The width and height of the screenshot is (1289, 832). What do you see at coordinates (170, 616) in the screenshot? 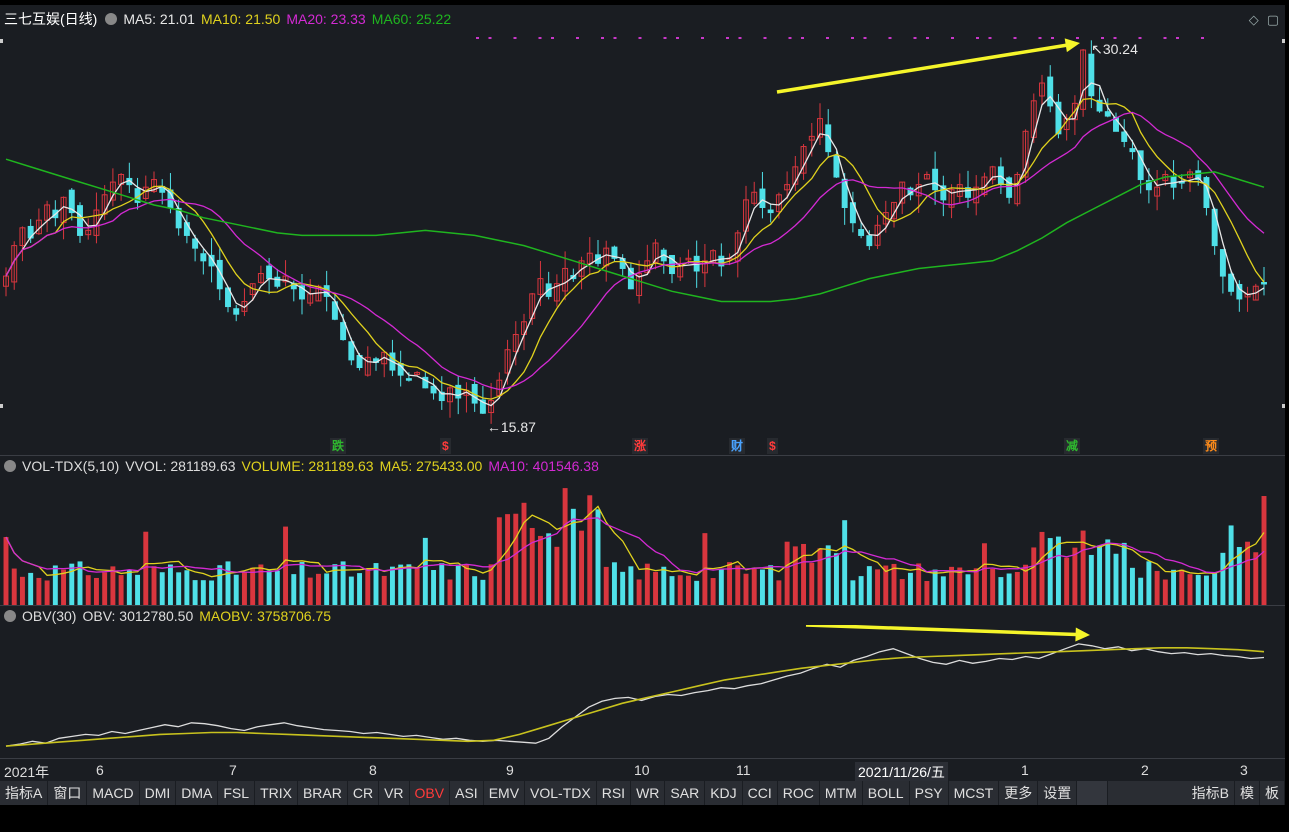
I see `obv-header: OBV(30) OBV: 3012780.50 MAOBV: 3758706.75` at bounding box center [170, 616].